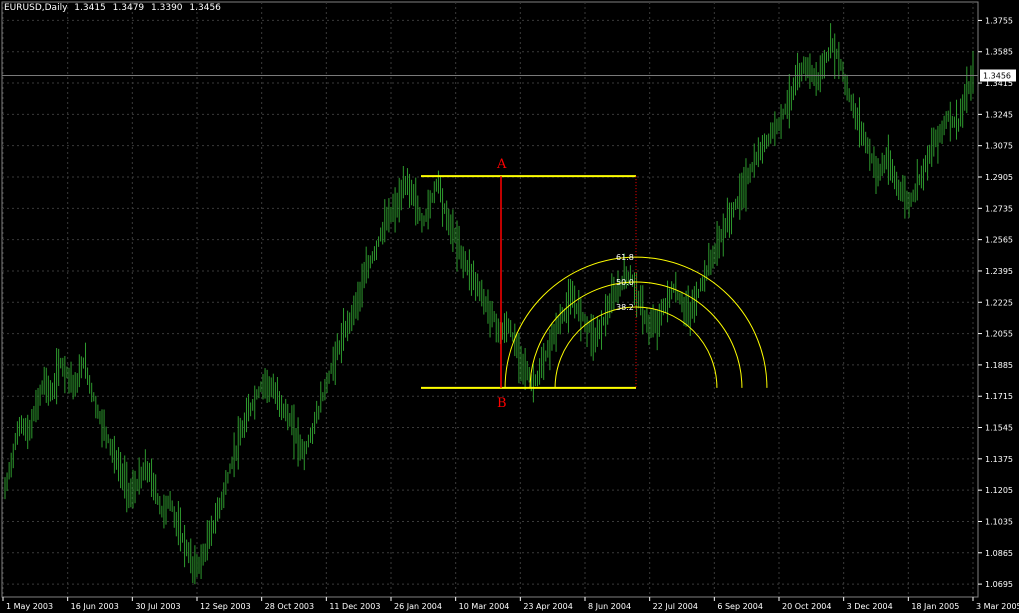 The height and width of the screenshot is (613, 1019). Describe the element at coordinates (999, 521) in the screenshot. I see `y-tick-label: 1.1035` at that location.